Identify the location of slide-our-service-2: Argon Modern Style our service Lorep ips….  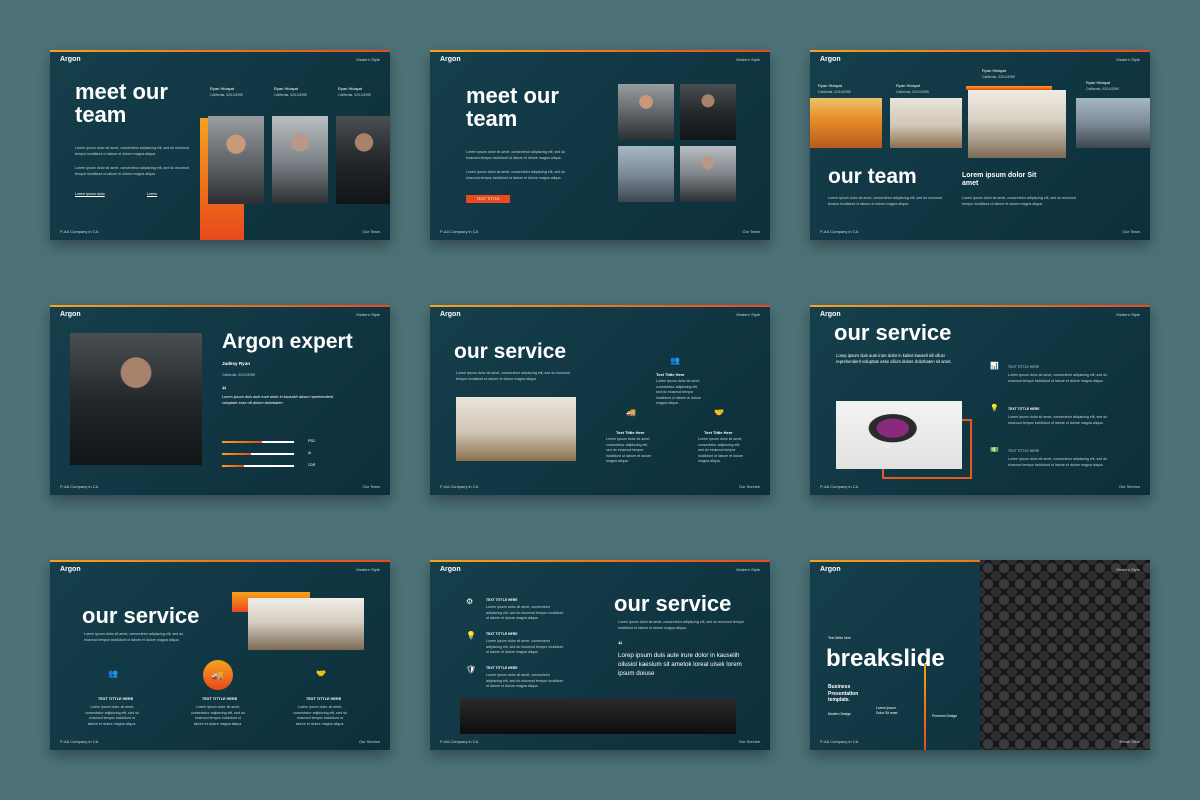
(980, 400).